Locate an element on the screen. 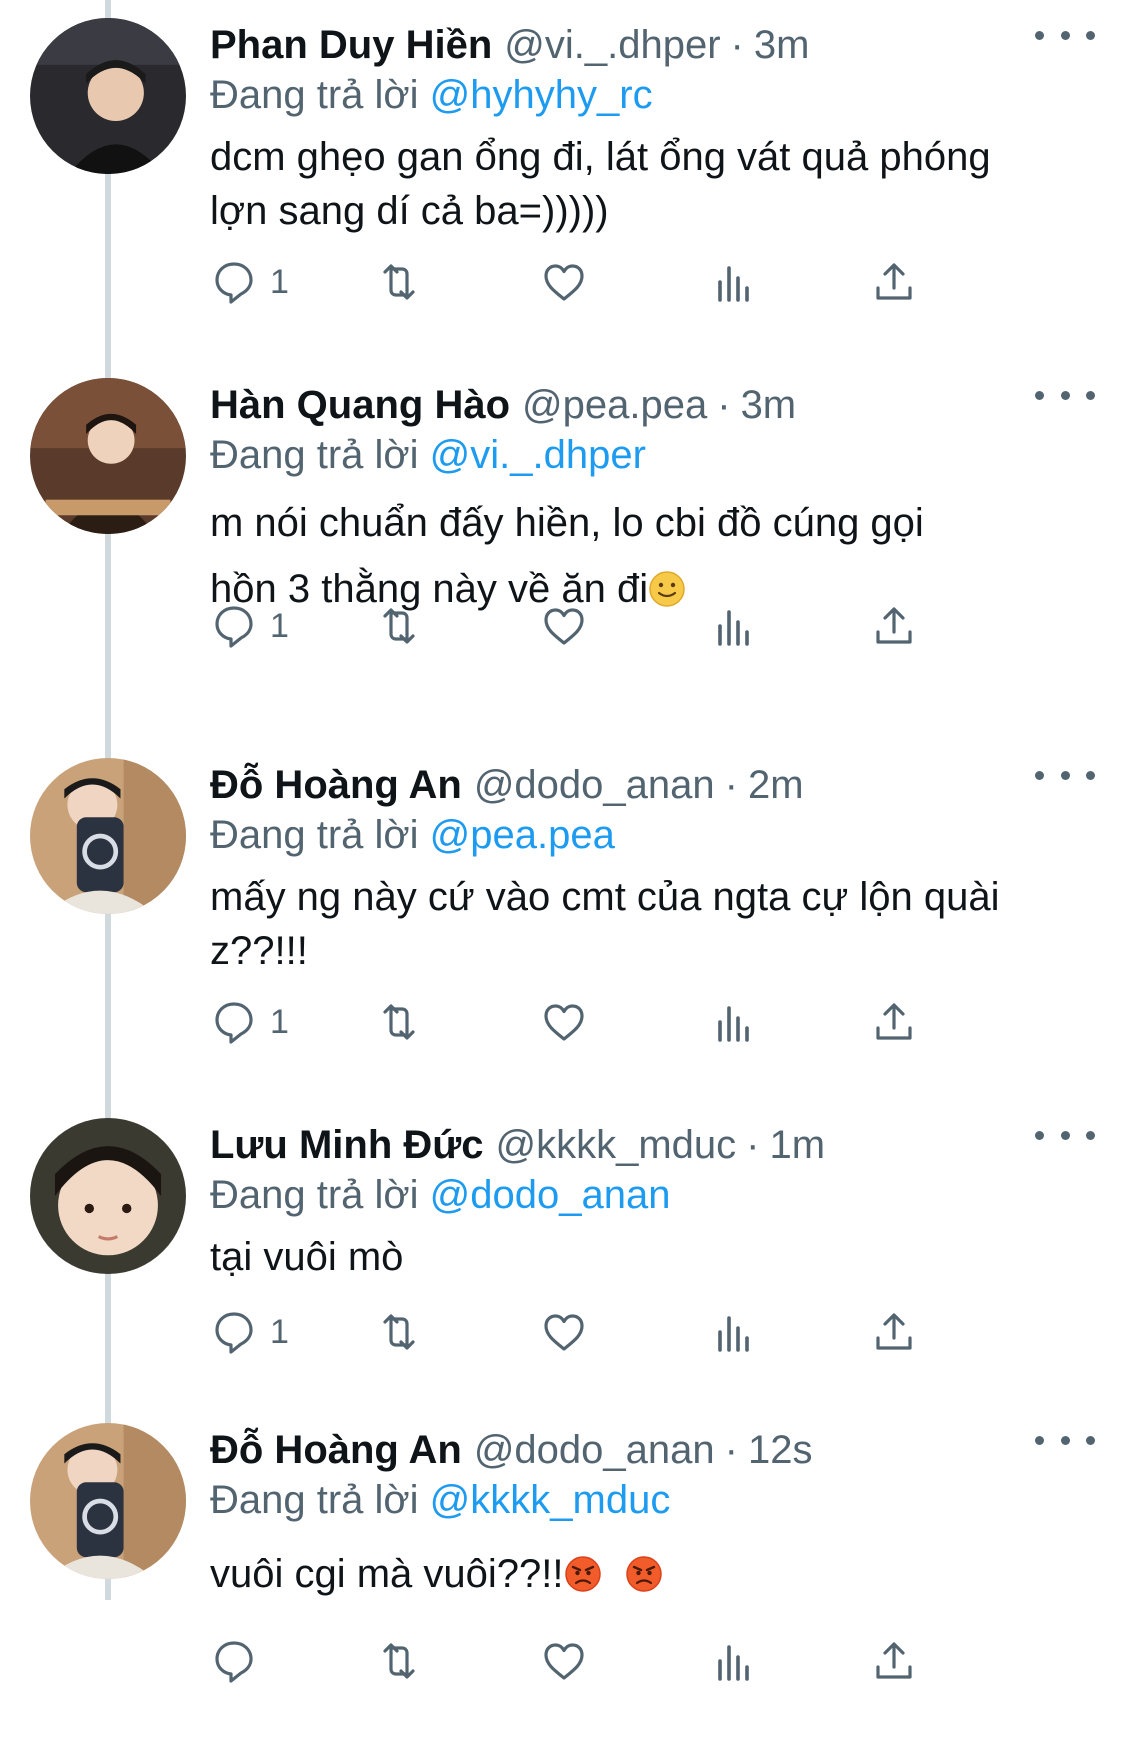  display-name: Lưu Minh Đức is located at coordinates (346, 1145).